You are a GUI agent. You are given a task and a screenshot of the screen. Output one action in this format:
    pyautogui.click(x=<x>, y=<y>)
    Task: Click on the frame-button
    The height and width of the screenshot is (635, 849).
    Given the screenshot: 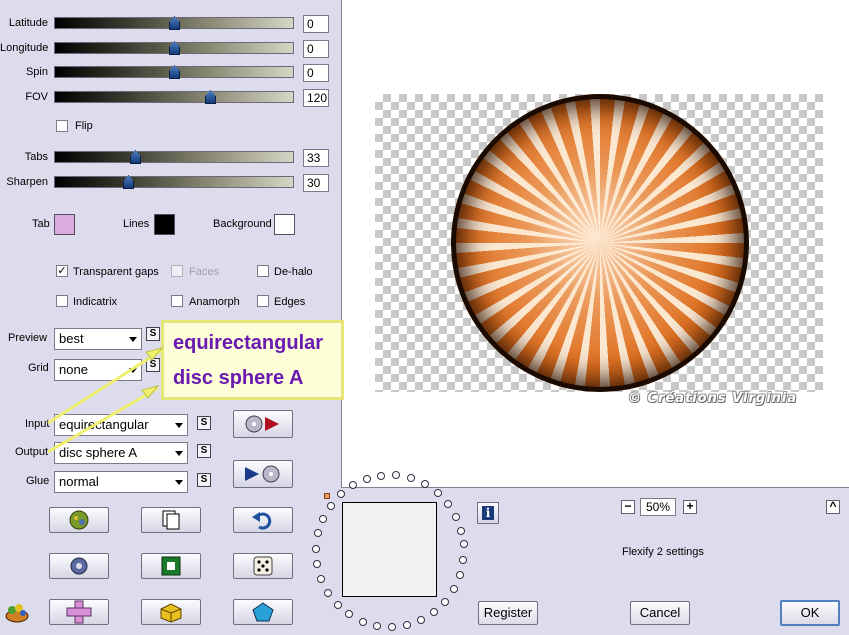 What is the action you would take?
    pyautogui.click(x=171, y=566)
    